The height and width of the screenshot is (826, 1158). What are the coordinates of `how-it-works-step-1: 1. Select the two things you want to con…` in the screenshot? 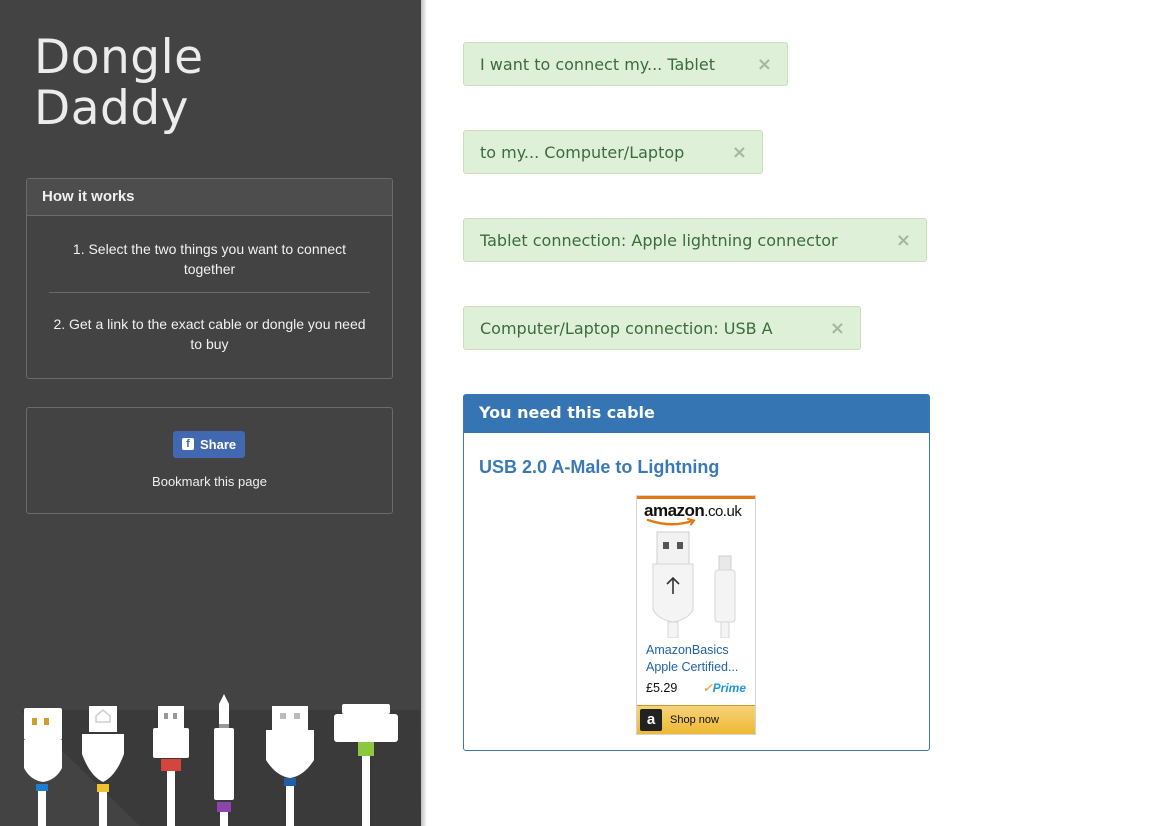 It's located at (209, 259).